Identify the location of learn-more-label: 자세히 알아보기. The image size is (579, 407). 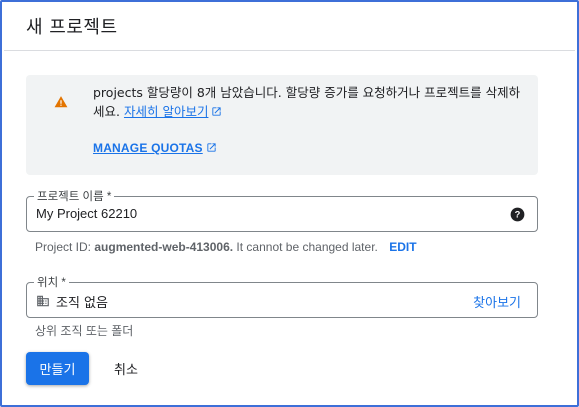
(166, 111).